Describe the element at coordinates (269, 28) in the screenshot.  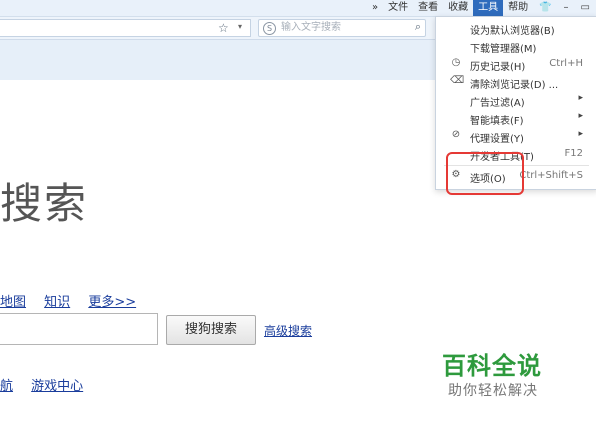
I see `sogou-logo-icon: S` at that location.